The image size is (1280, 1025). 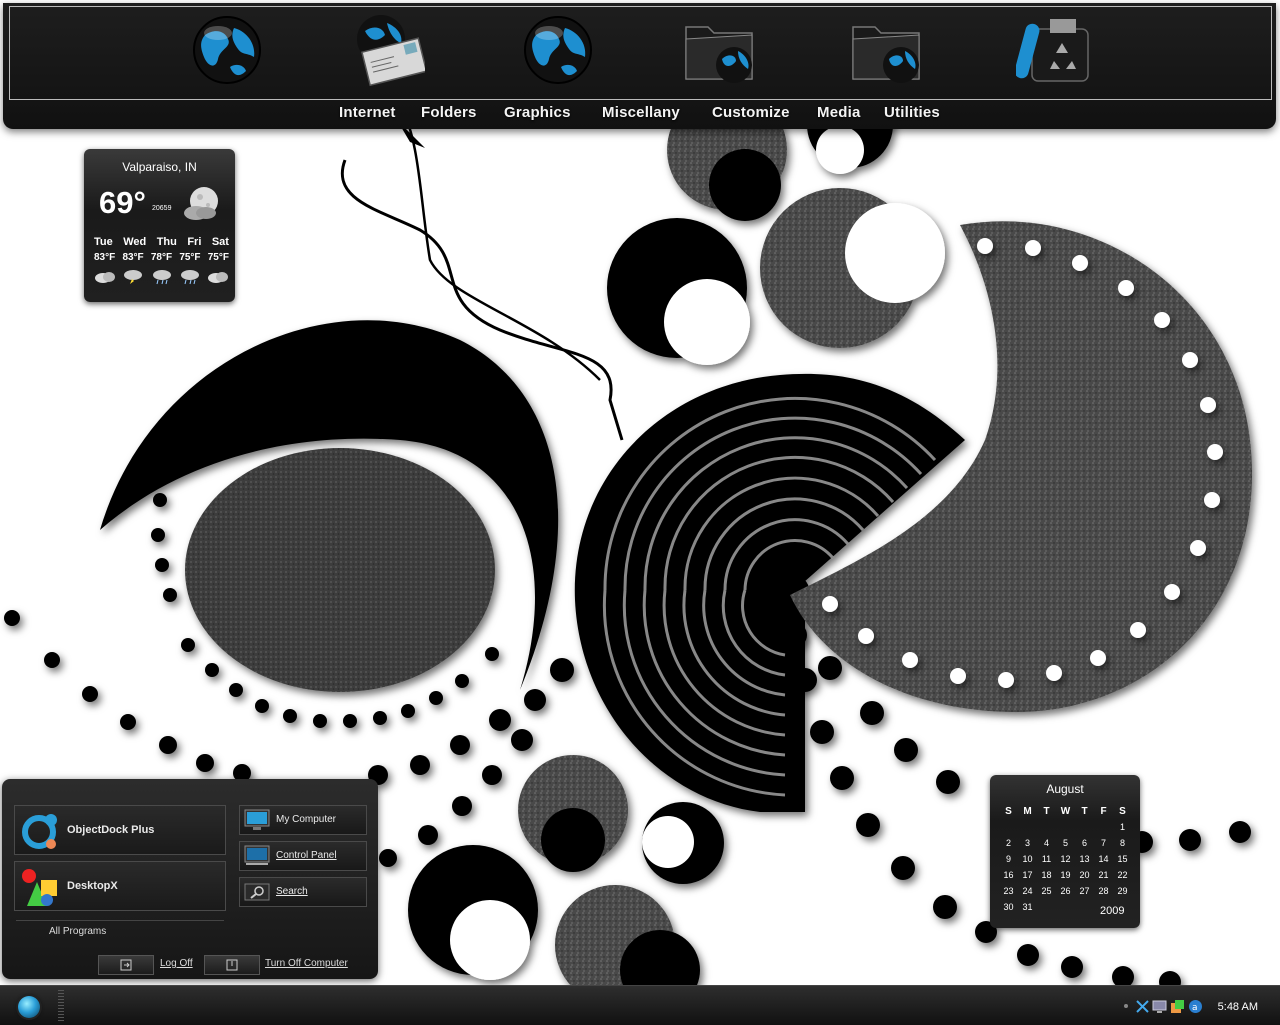 What do you see at coordinates (839, 112) in the screenshot?
I see `dock-label-media: Media` at bounding box center [839, 112].